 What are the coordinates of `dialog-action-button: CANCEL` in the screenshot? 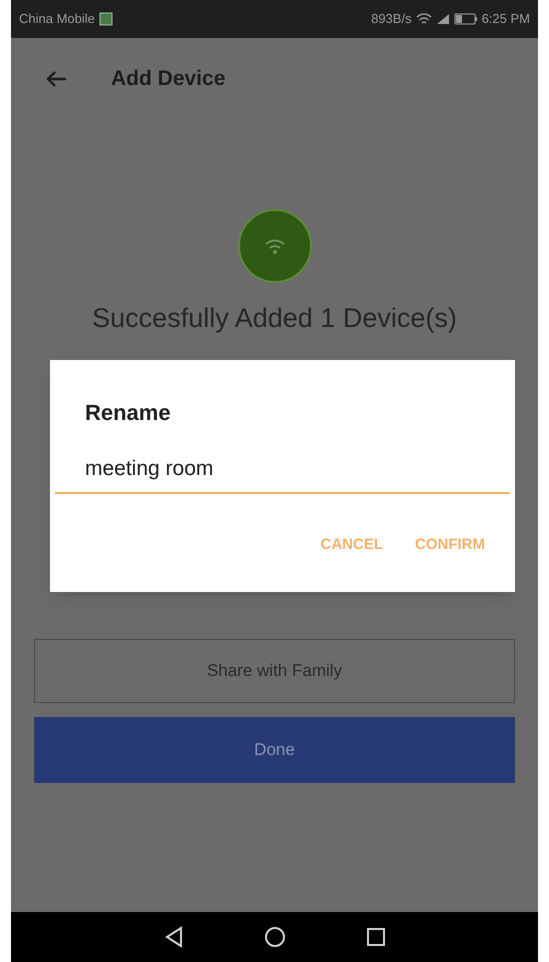 It's located at (351, 545).